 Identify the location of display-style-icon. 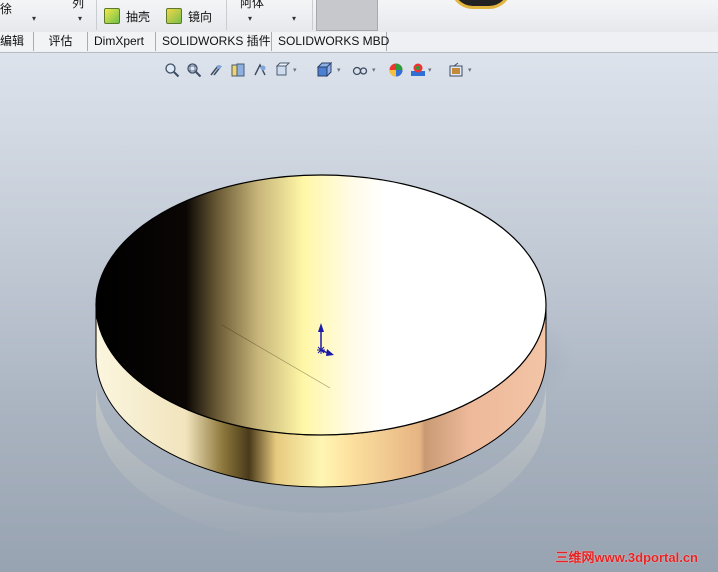
(324, 70).